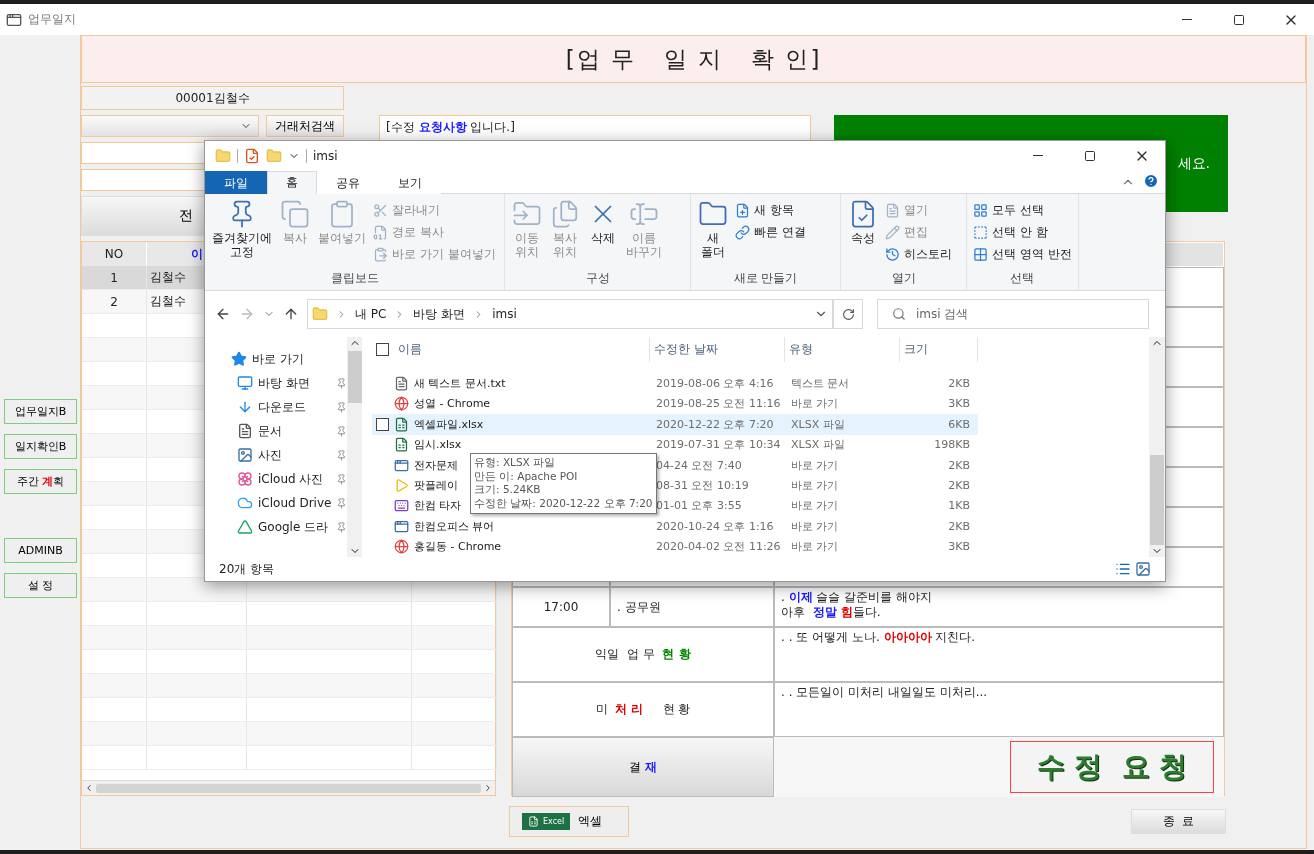 This screenshot has width=1314, height=854. Describe the element at coordinates (715, 424) in the screenshot. I see `file-date: 2020-12-22 오후 7:20` at that location.